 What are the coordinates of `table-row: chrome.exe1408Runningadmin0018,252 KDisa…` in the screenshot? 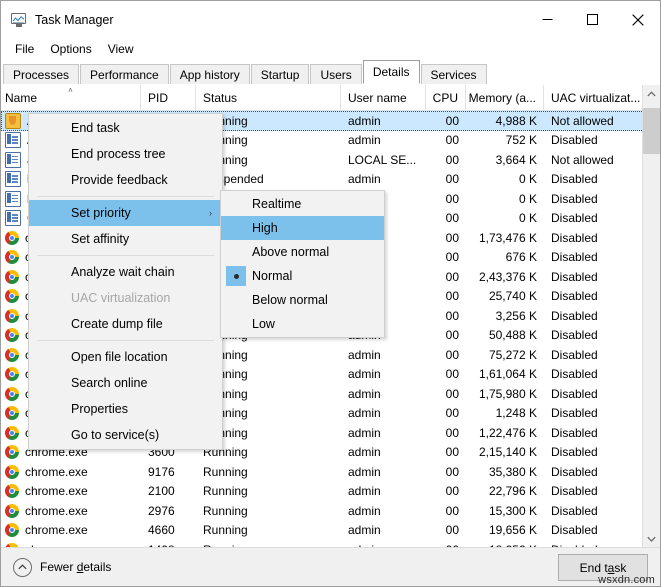 It's located at (330, 543).